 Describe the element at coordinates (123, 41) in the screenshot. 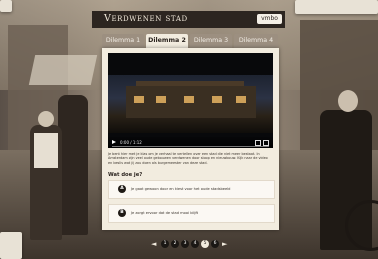

I see `tab-dilemma-1: Dilemma 1` at that location.